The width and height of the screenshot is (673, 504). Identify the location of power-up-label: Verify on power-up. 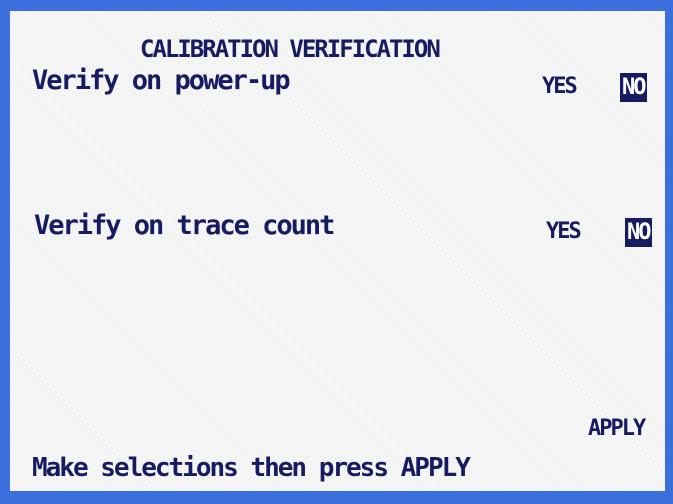
(161, 80).